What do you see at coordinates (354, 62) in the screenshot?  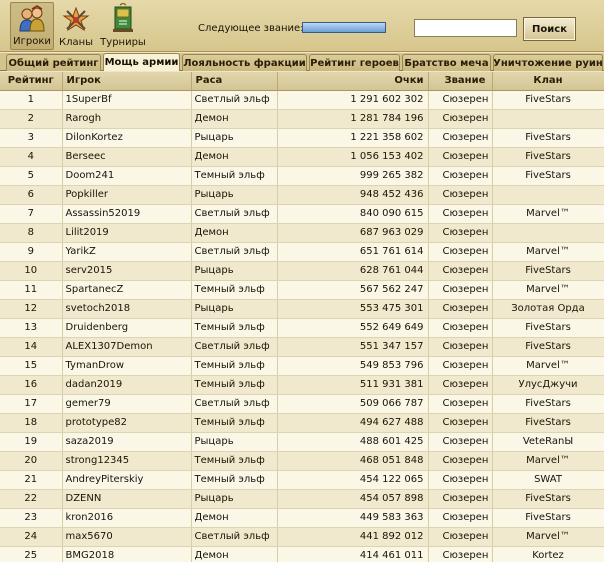 I see `tab-hero-rating: Рейтинг героев` at bounding box center [354, 62].